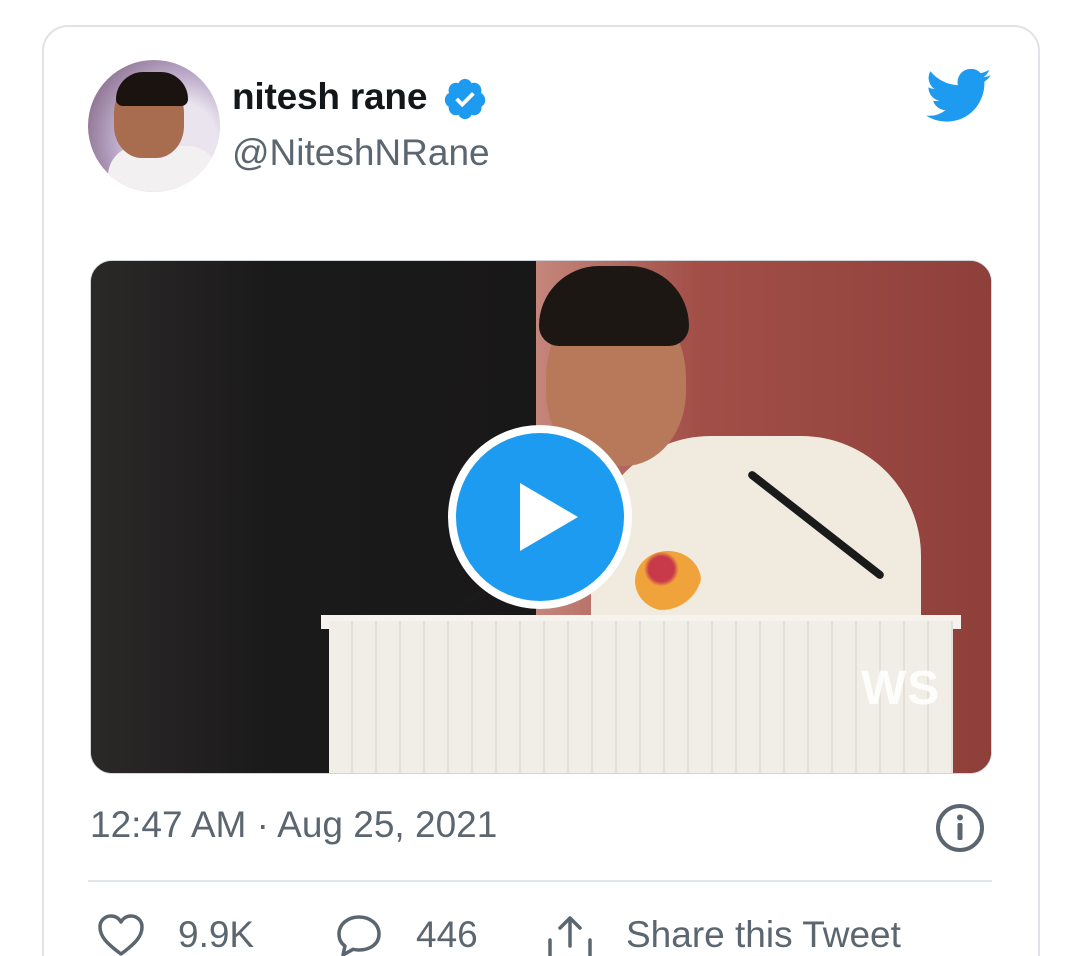 The image size is (1080, 956). I want to click on play-button, so click(540, 517).